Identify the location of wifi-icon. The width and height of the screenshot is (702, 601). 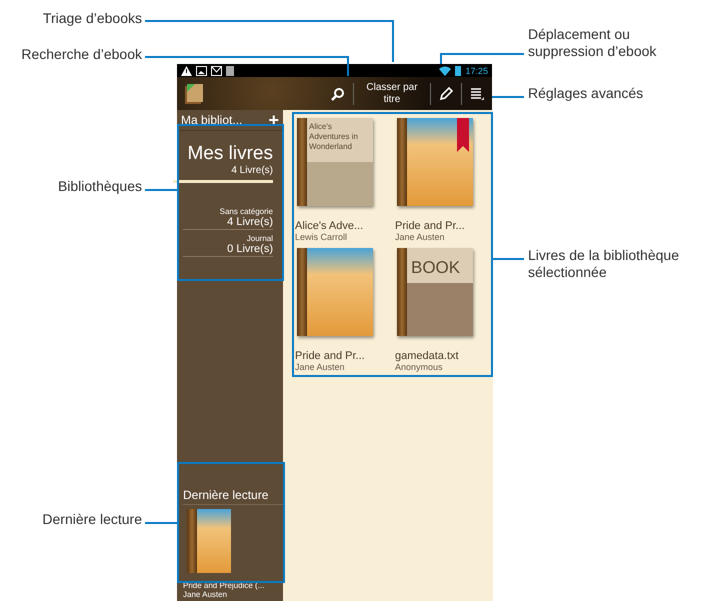
(445, 71).